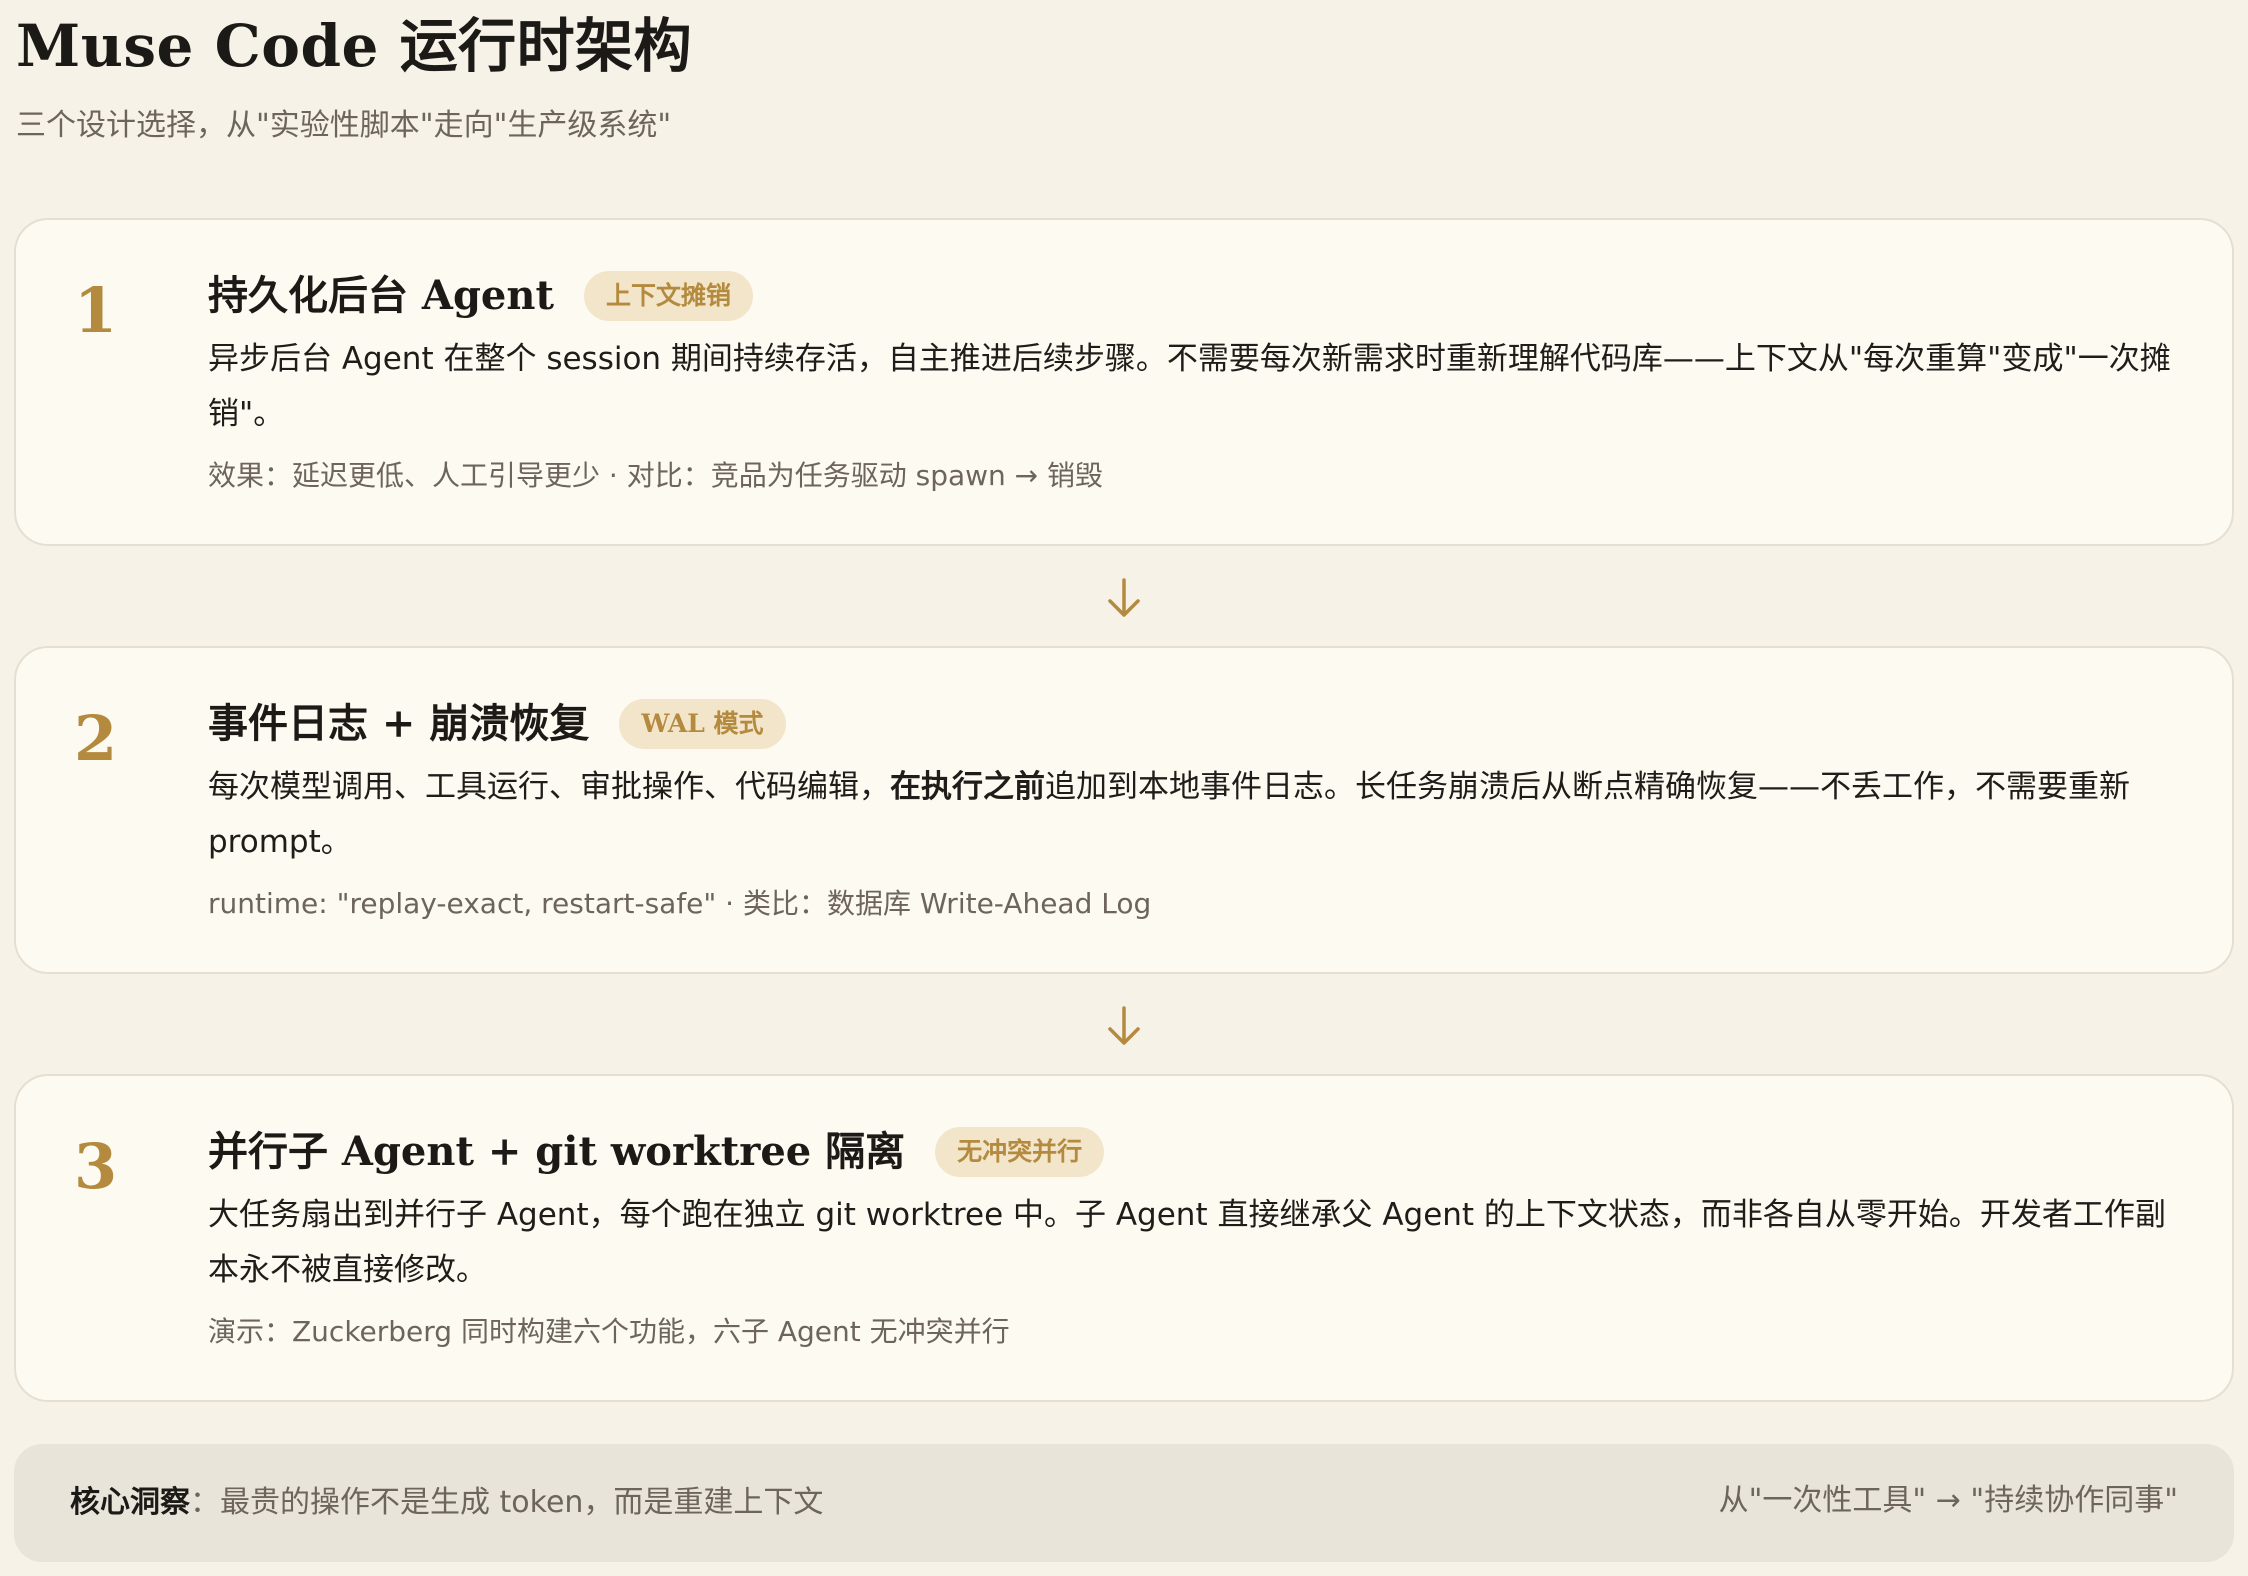 The height and width of the screenshot is (1576, 2248). I want to click on core-insight-label: 核心洞察, so click(130, 1502).